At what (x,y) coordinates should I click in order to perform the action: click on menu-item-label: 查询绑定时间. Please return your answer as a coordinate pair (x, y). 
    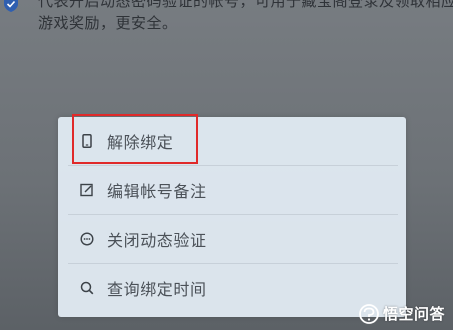
    Looking at the image, I should click on (157, 289).